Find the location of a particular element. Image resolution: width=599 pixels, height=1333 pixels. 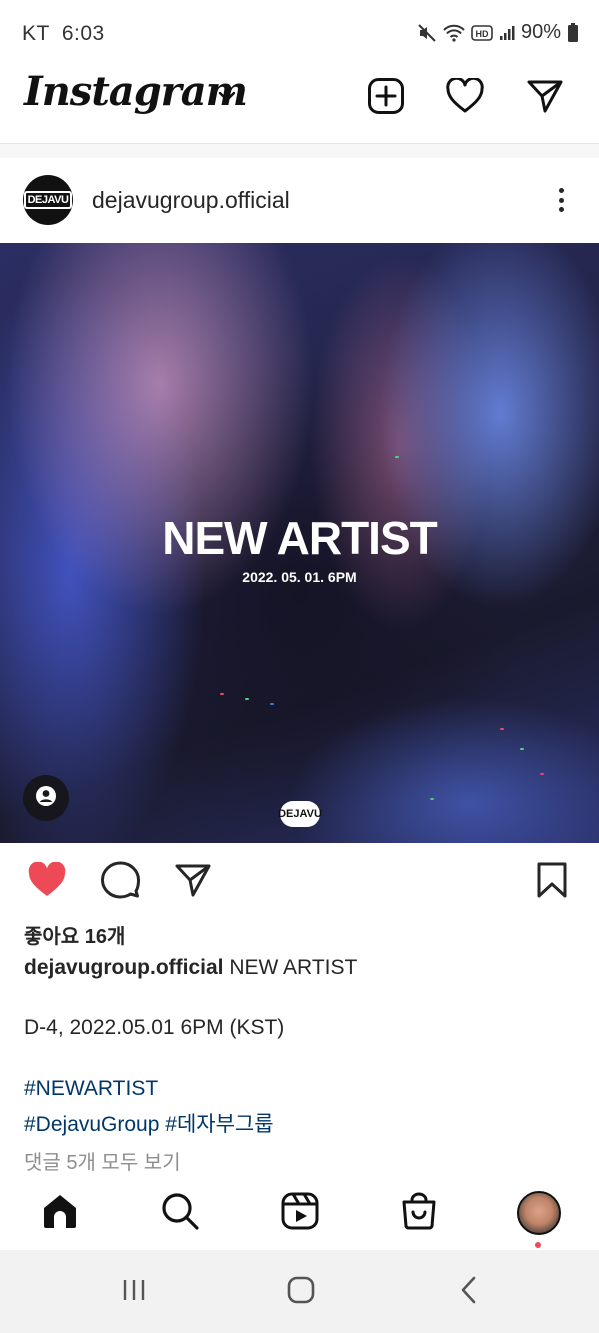

system-nav-bar is located at coordinates (299, 1291).